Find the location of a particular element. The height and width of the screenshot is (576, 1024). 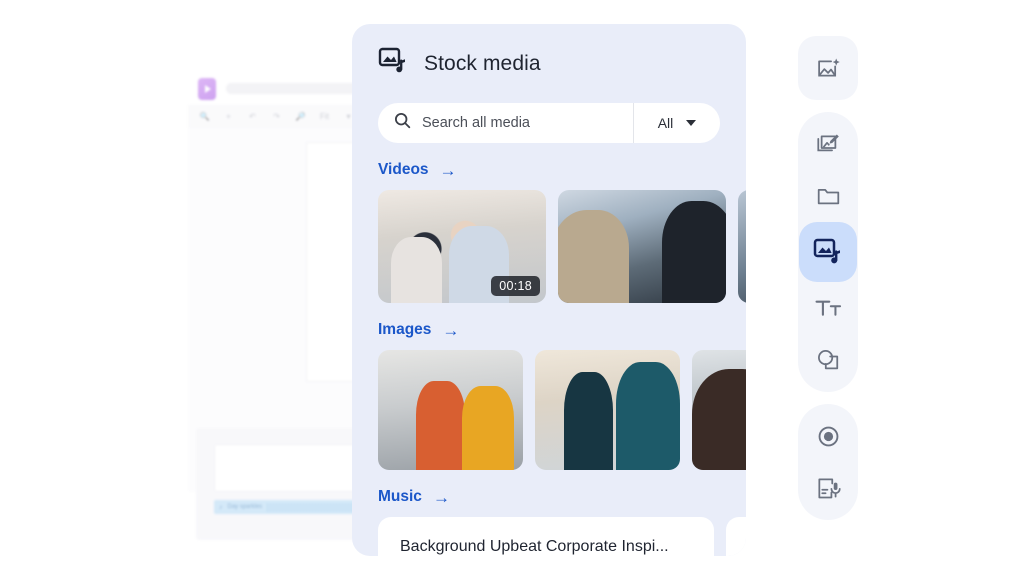

media-type-filter-label: All is located at coordinates (665, 123).